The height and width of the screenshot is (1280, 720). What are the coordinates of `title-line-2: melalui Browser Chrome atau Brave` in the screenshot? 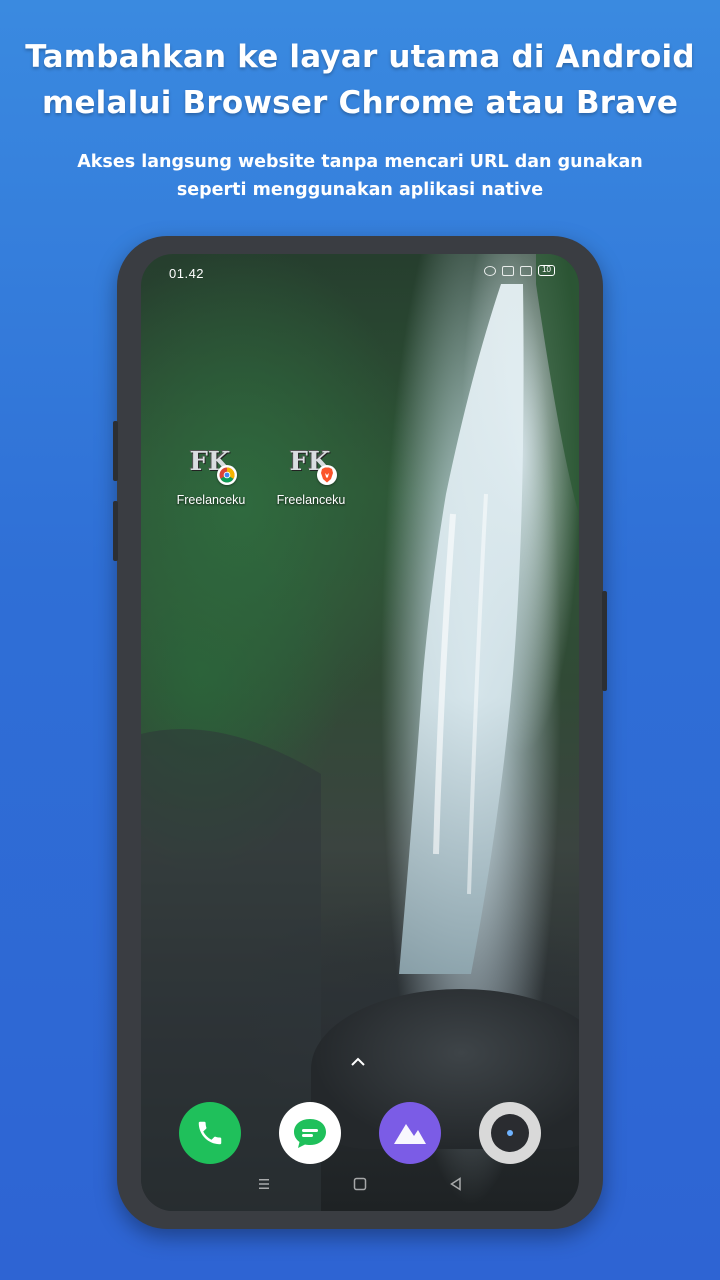 It's located at (360, 103).